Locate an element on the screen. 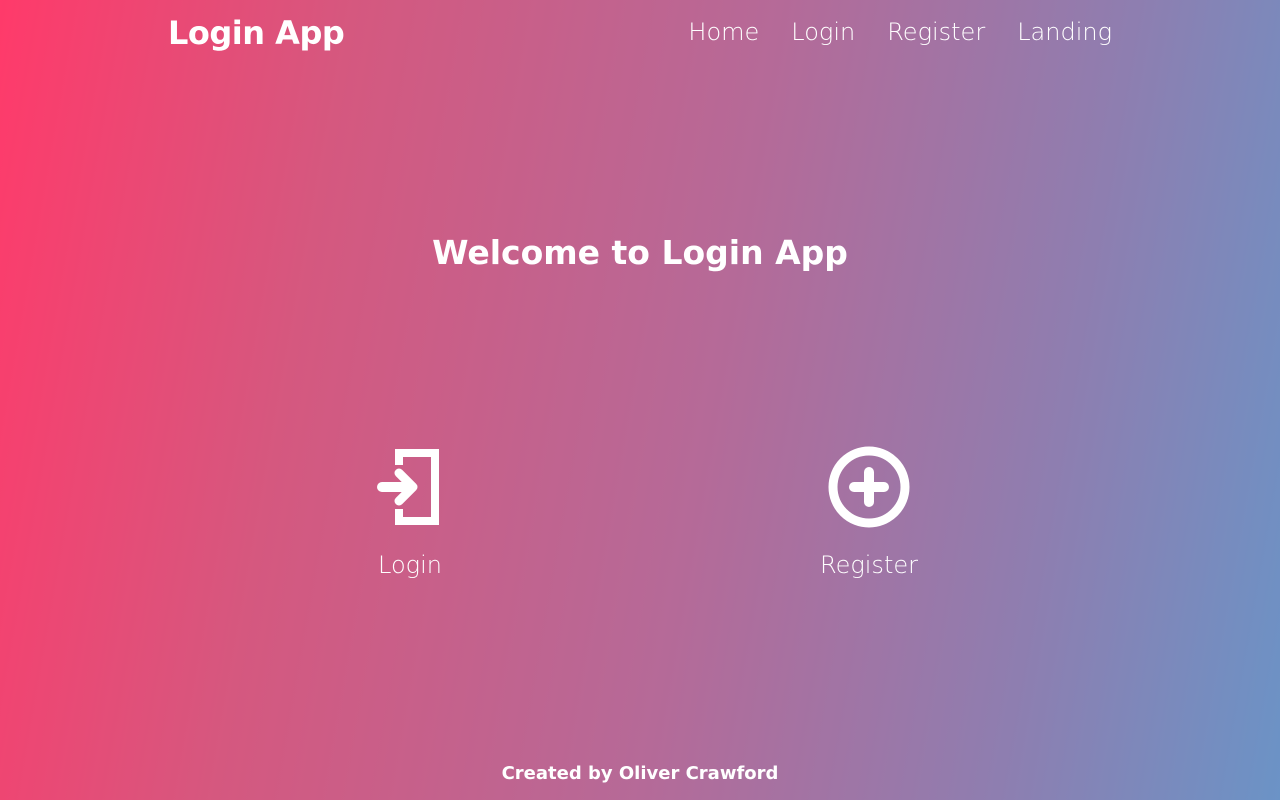 The width and height of the screenshot is (1280, 800). main-nav: Home Login Register Landing is located at coordinates (900, 32).